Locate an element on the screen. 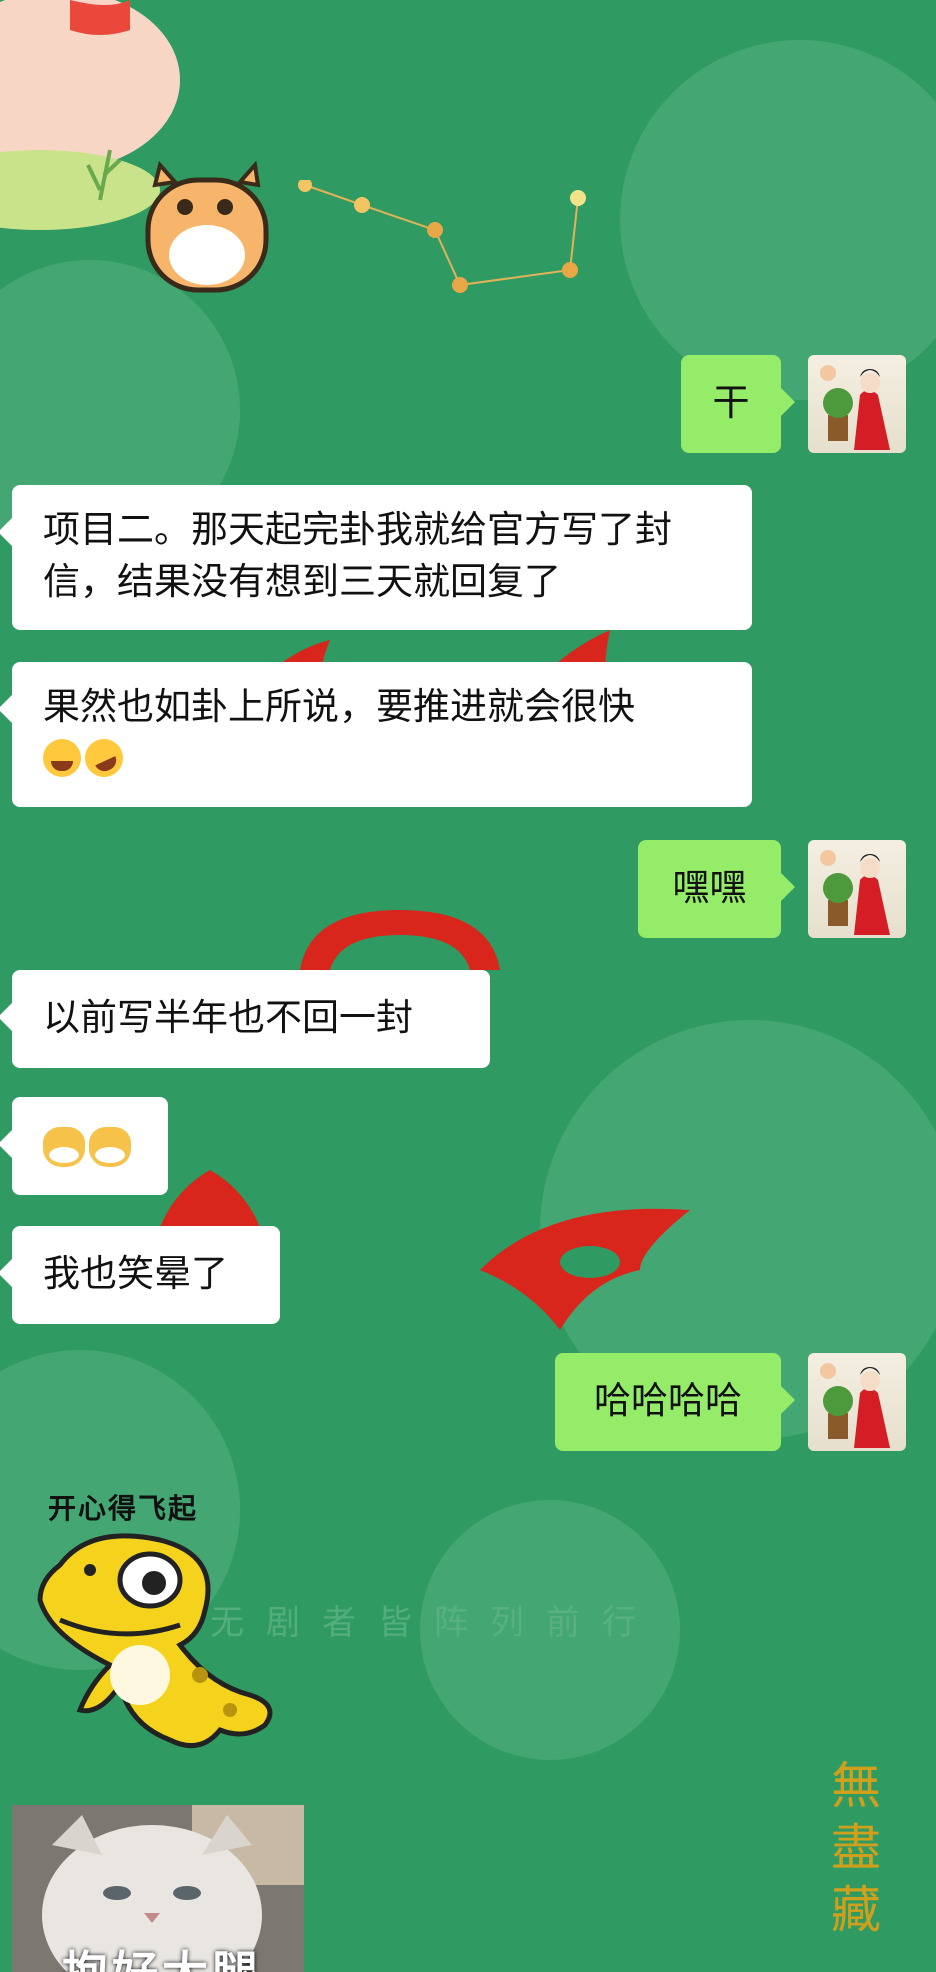  message-text: 以前写半年也不回一封 is located at coordinates (228, 1017).